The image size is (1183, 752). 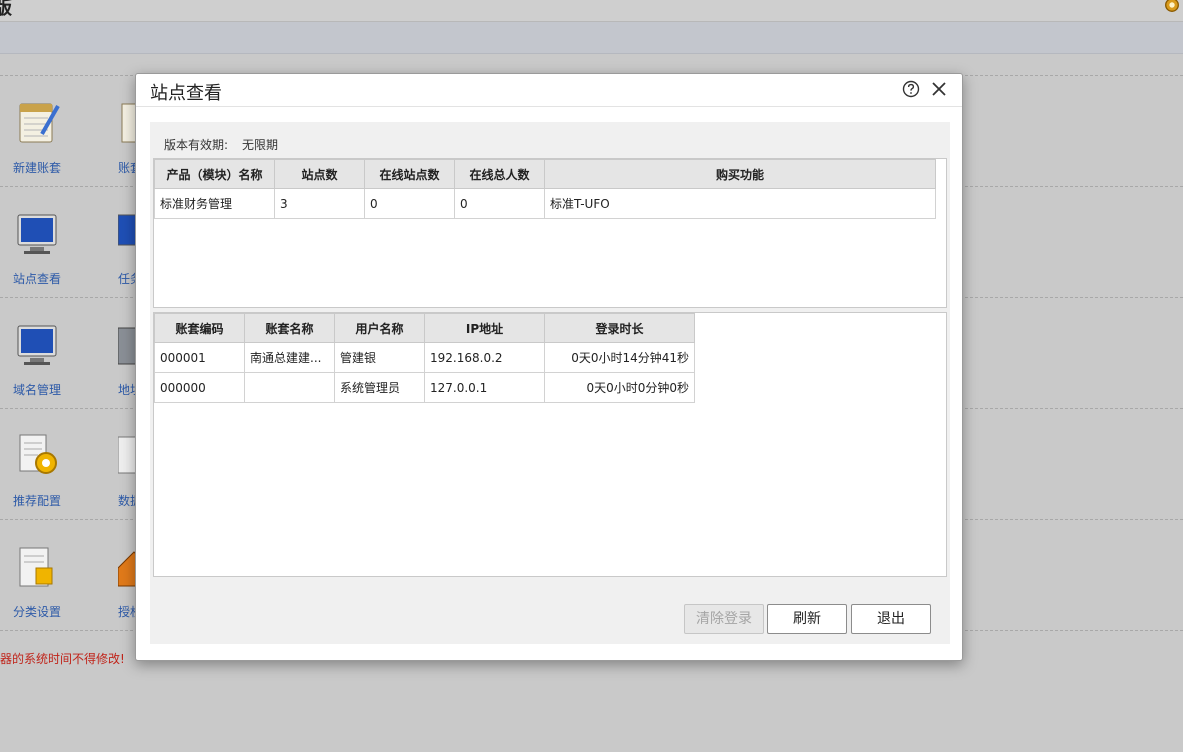 What do you see at coordinates (36, 567) in the screenshot?
I see `document-settings-icon` at bounding box center [36, 567].